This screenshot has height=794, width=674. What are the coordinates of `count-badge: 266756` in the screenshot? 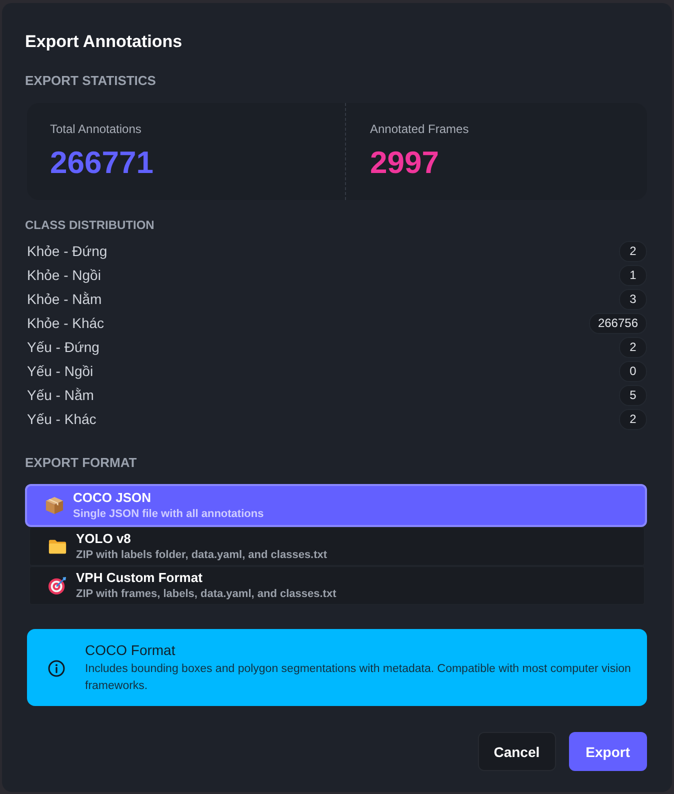 It's located at (617, 323).